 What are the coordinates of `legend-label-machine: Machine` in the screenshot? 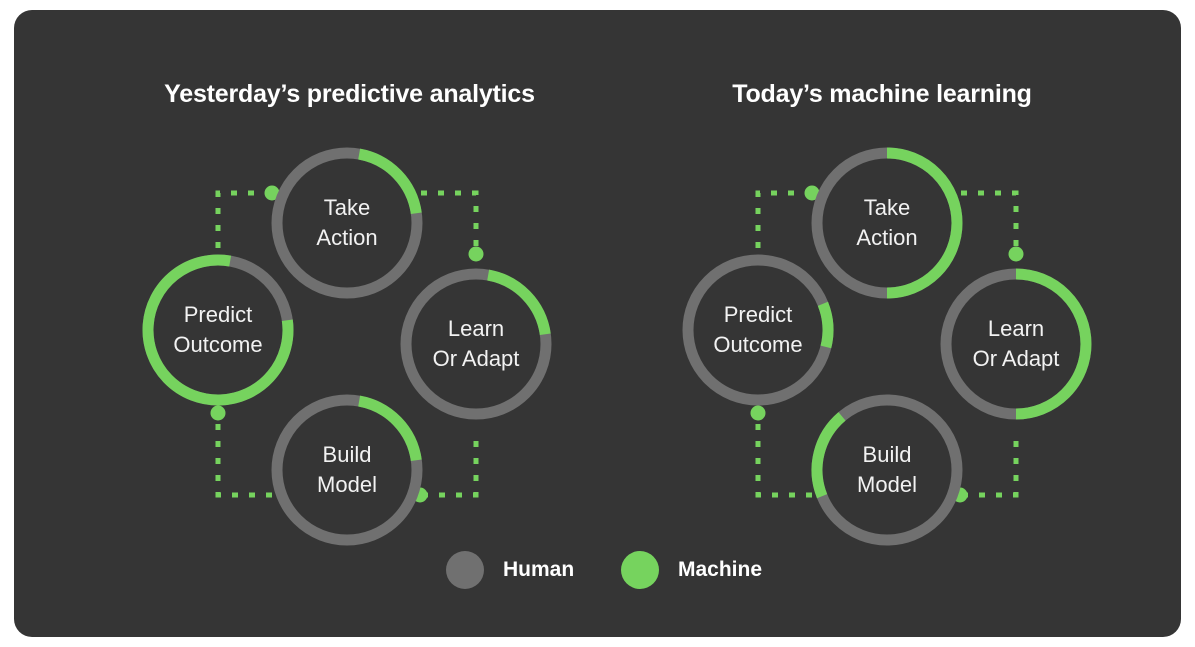 It's located at (720, 569).